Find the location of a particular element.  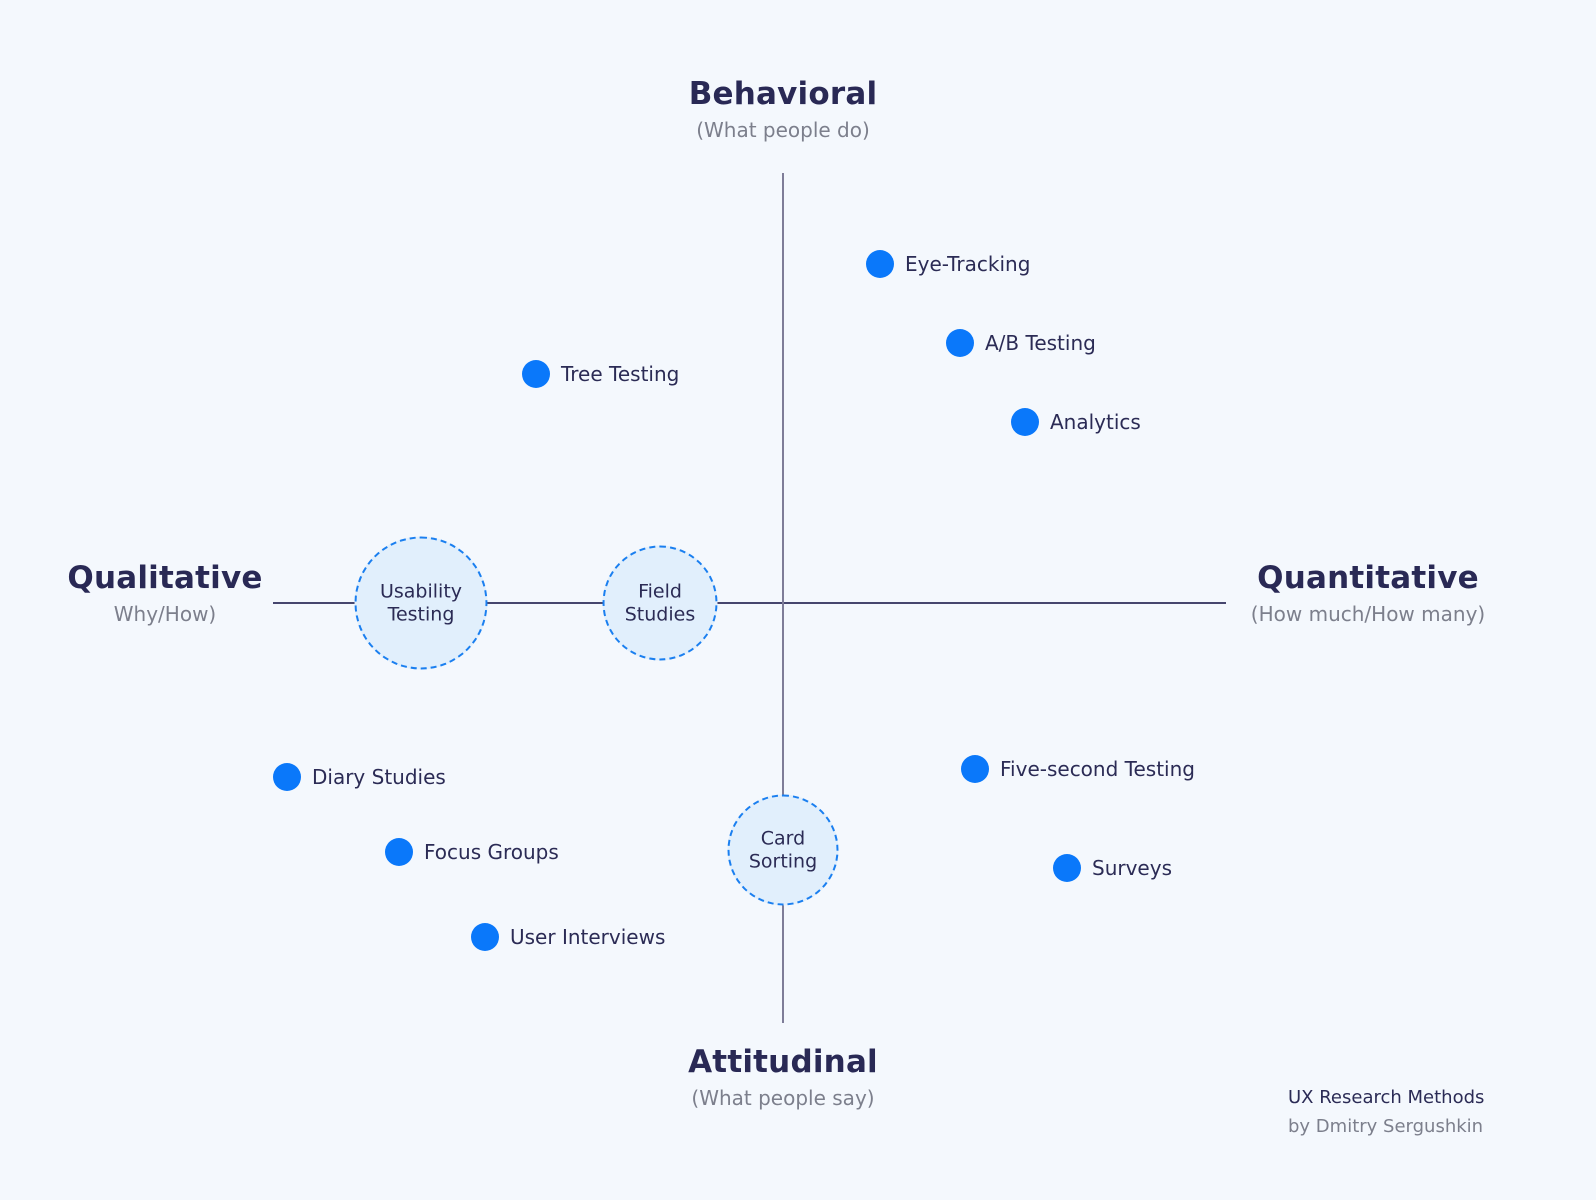

bubble-label-line1: Field is located at coordinates (660, 591).